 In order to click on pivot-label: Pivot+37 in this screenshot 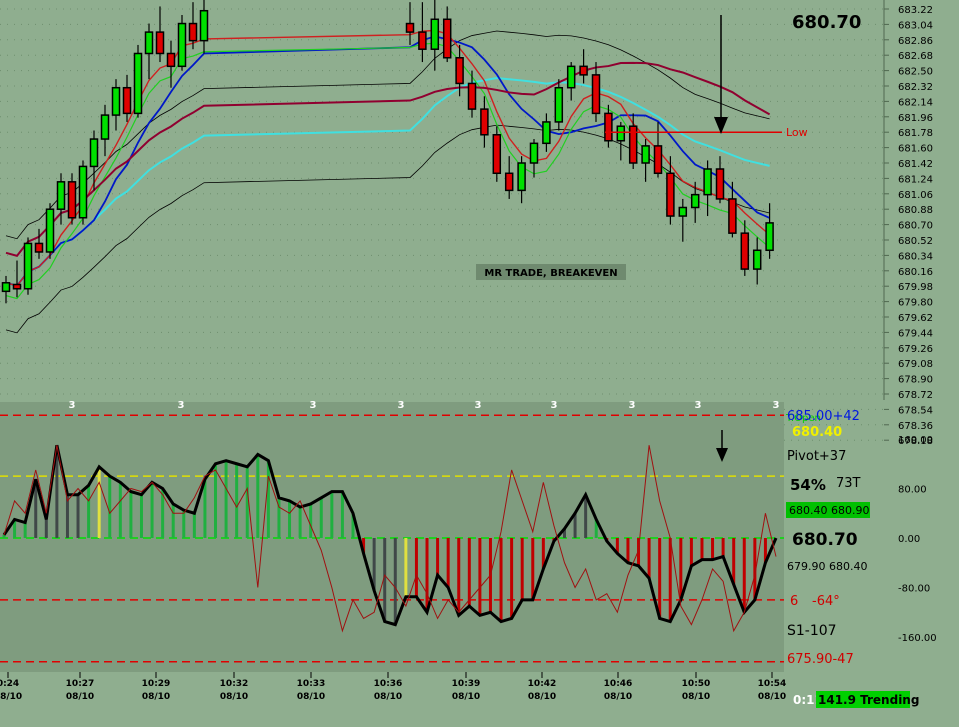, I will do `click(816, 456)`.